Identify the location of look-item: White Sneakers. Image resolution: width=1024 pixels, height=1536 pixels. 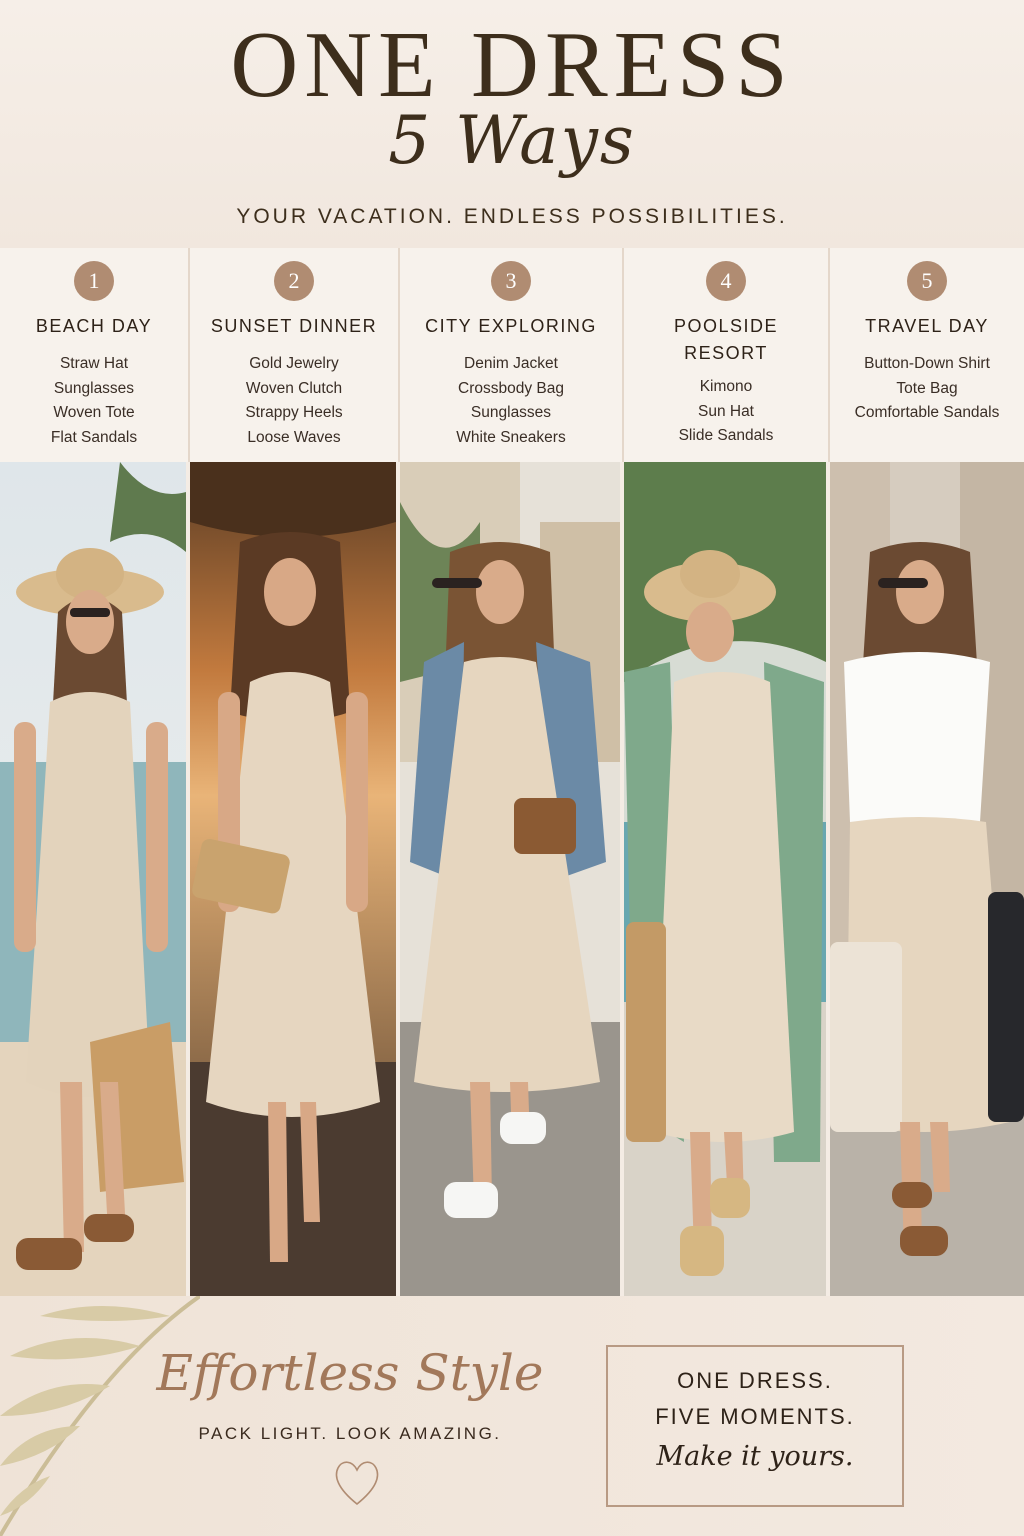
(511, 437).